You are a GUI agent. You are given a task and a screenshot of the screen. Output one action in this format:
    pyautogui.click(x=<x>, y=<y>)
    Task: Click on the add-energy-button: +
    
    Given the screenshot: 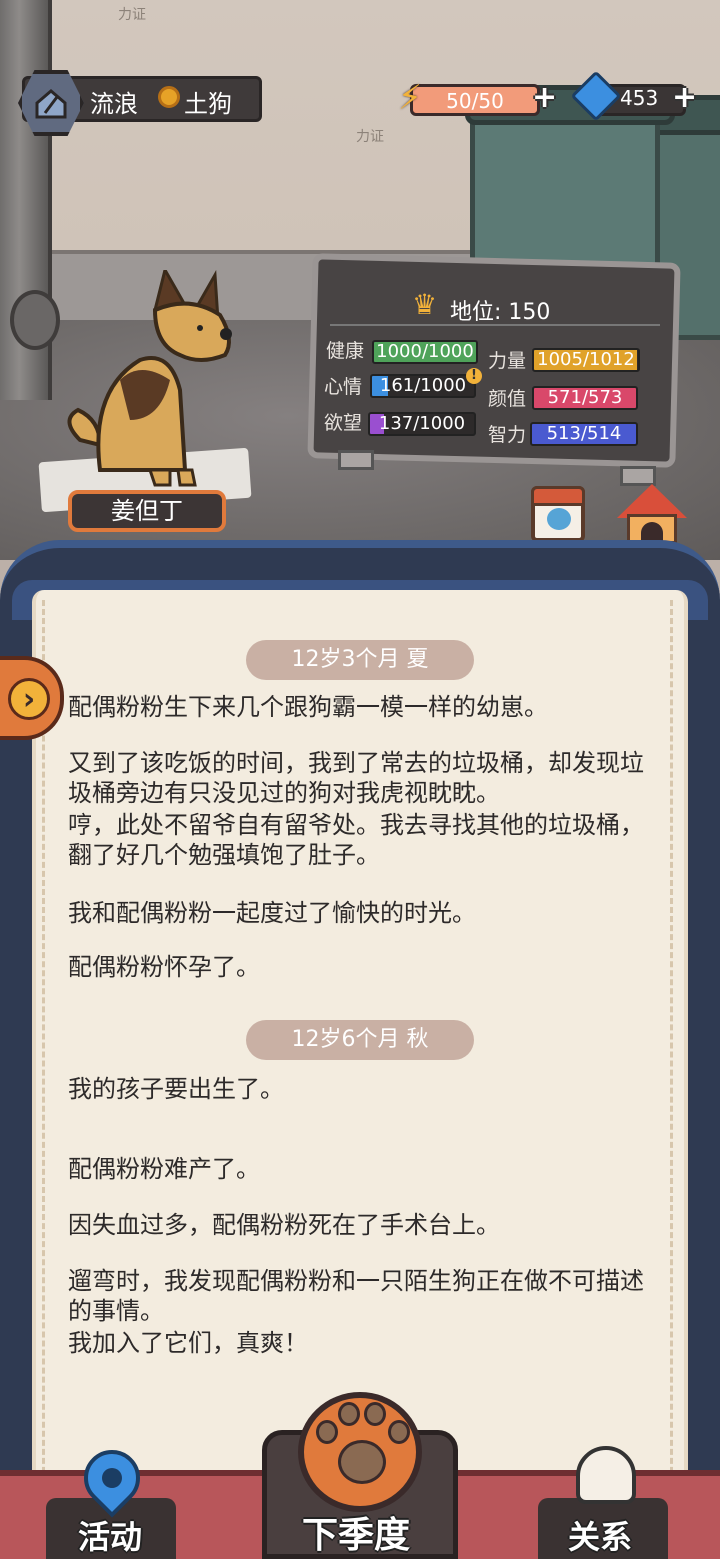 What is the action you would take?
    pyautogui.click(x=544, y=97)
    